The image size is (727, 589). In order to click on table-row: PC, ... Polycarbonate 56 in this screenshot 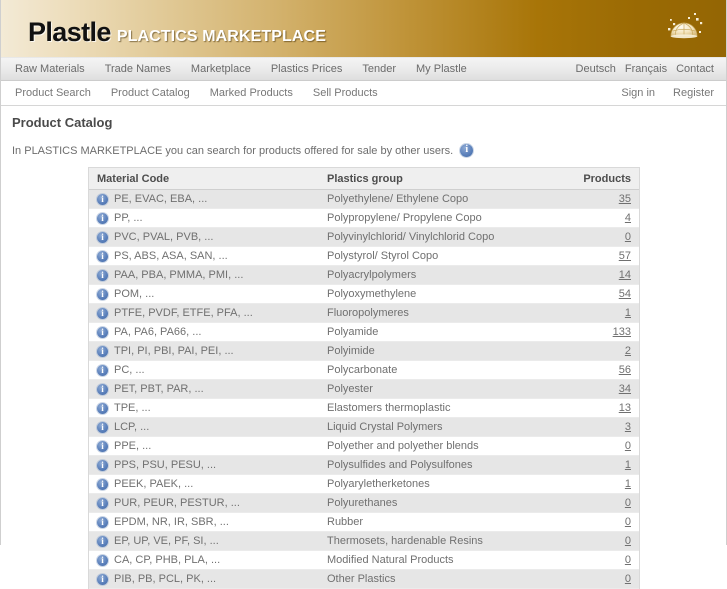, I will do `click(364, 370)`.